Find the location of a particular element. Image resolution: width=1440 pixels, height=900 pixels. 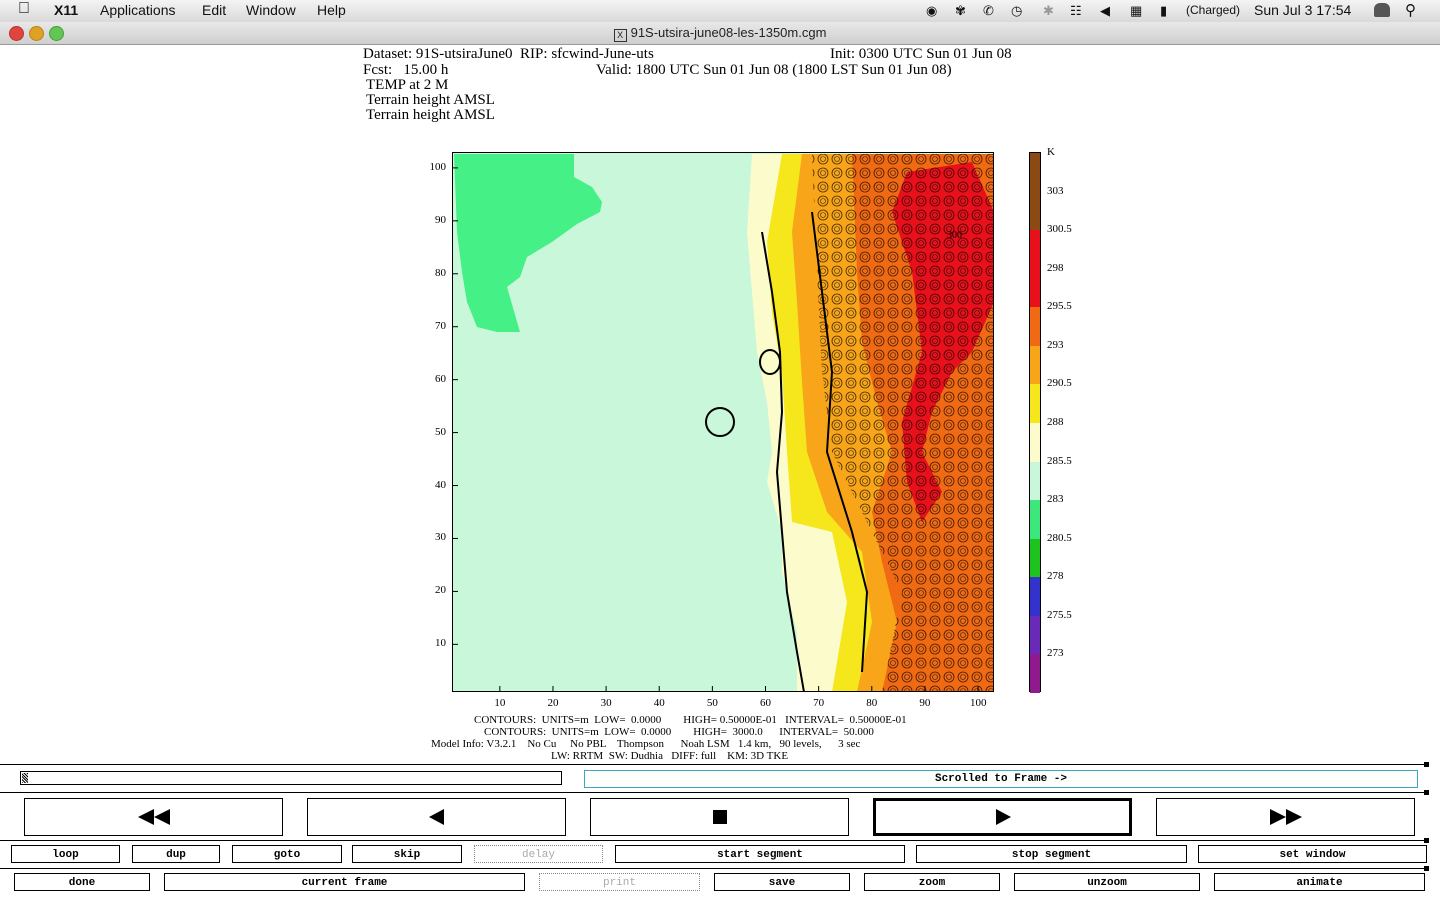

menu-help: Help is located at coordinates (331, 10).